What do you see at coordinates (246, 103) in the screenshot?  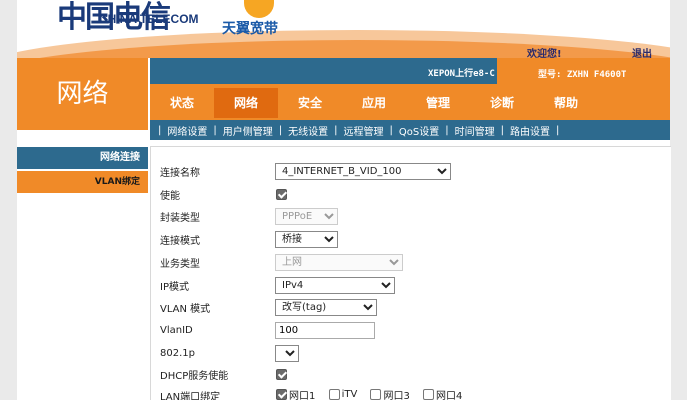 I see `tab-network: 网络` at bounding box center [246, 103].